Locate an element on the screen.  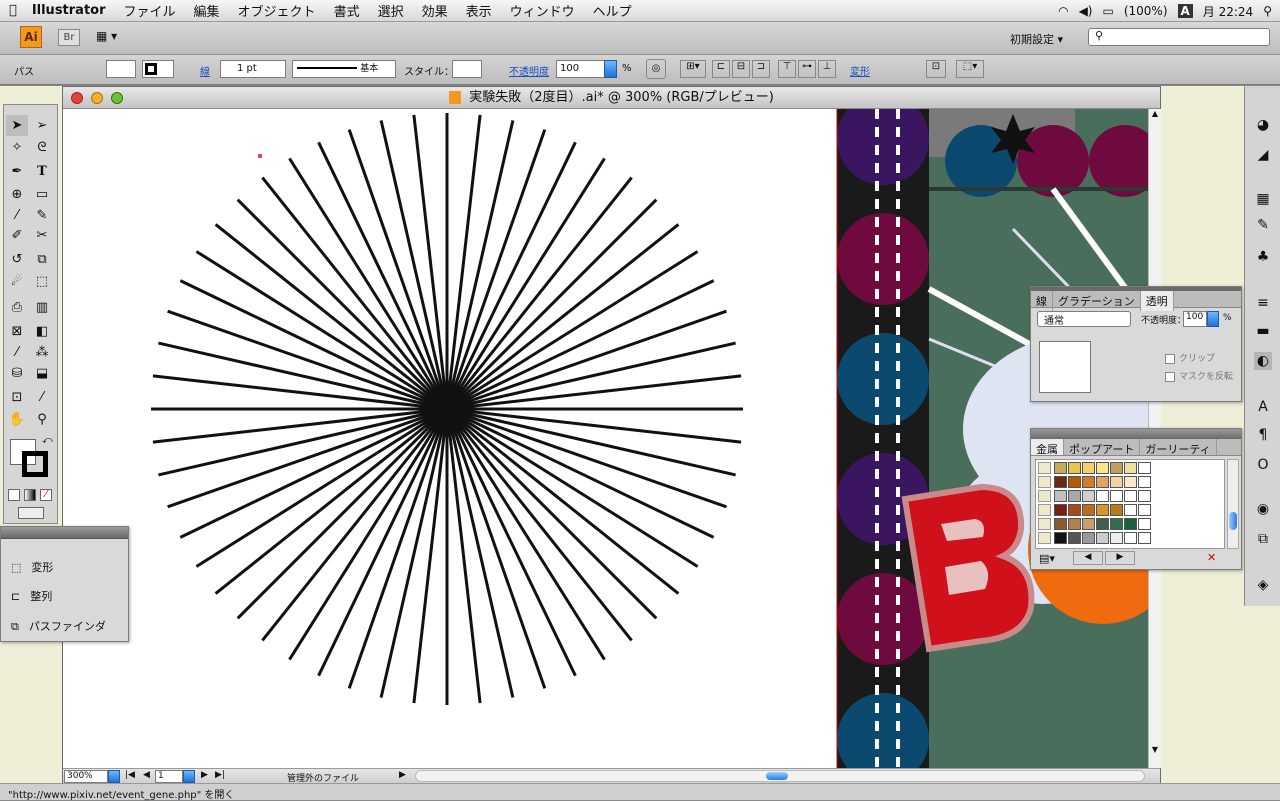
previous-artboard-icon: ◀ is located at coordinates (146, 775).